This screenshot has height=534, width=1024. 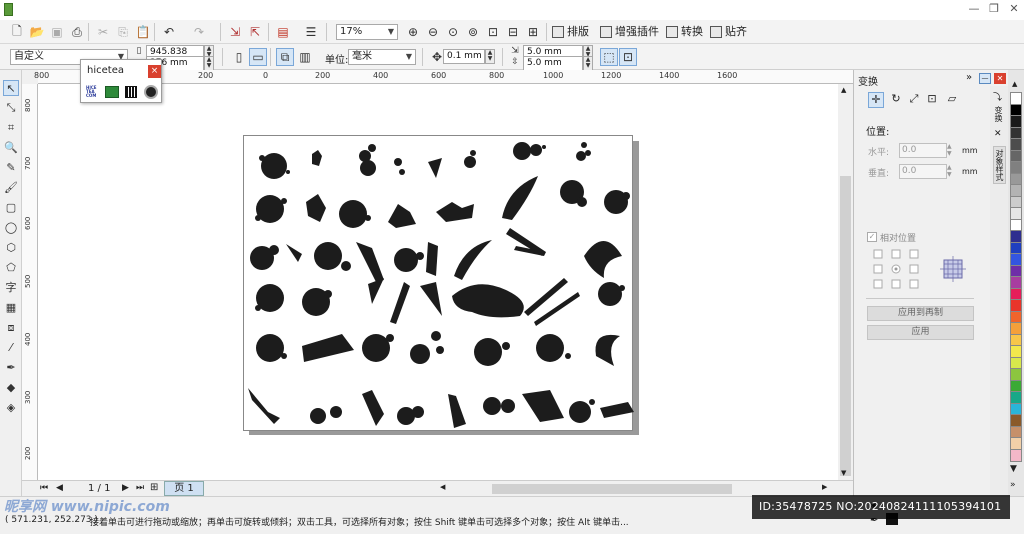 I want to click on polygon-tool-icon: ⬡, so click(x=11, y=248).